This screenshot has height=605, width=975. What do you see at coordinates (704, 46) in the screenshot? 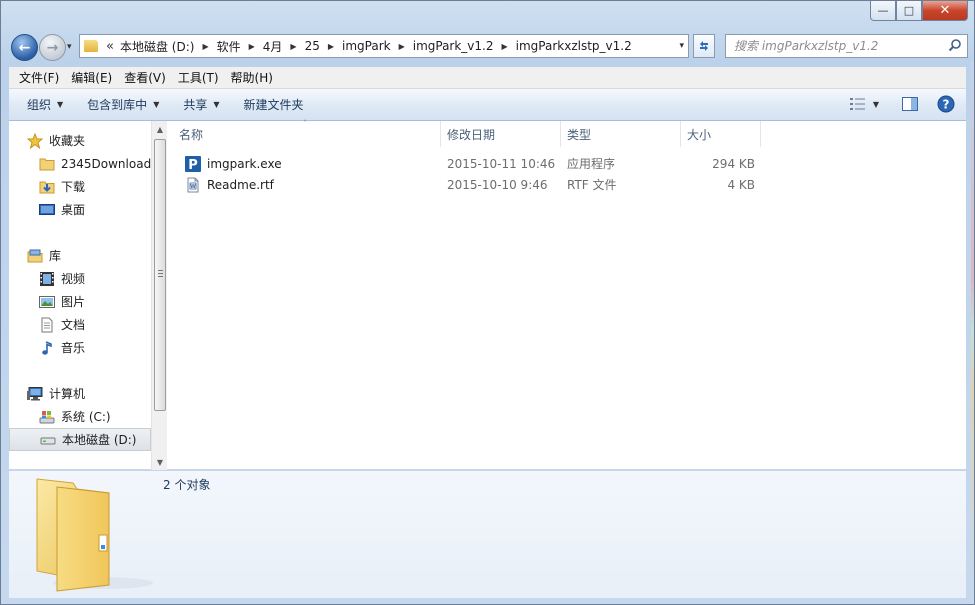
I see `refresh-button` at bounding box center [704, 46].